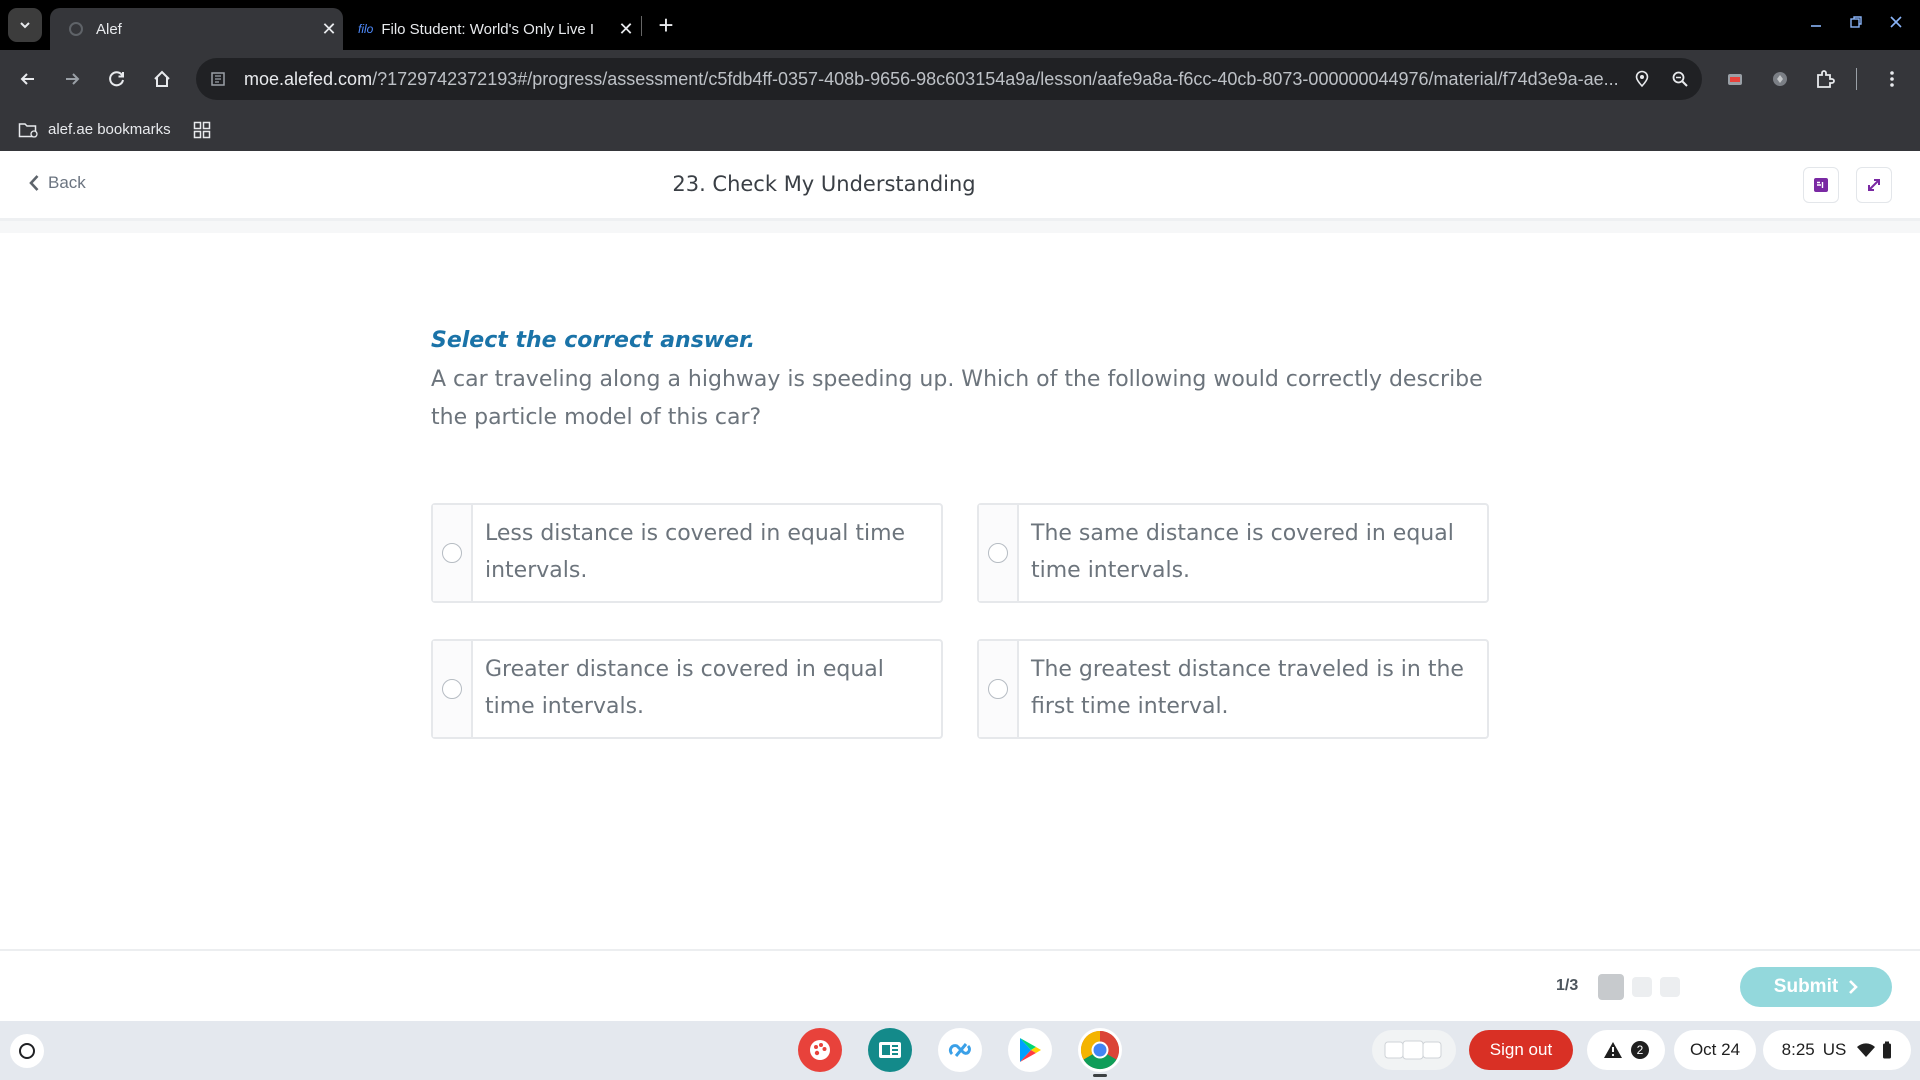  Describe the element at coordinates (1100, 1075) in the screenshot. I see `running-indicator` at that location.